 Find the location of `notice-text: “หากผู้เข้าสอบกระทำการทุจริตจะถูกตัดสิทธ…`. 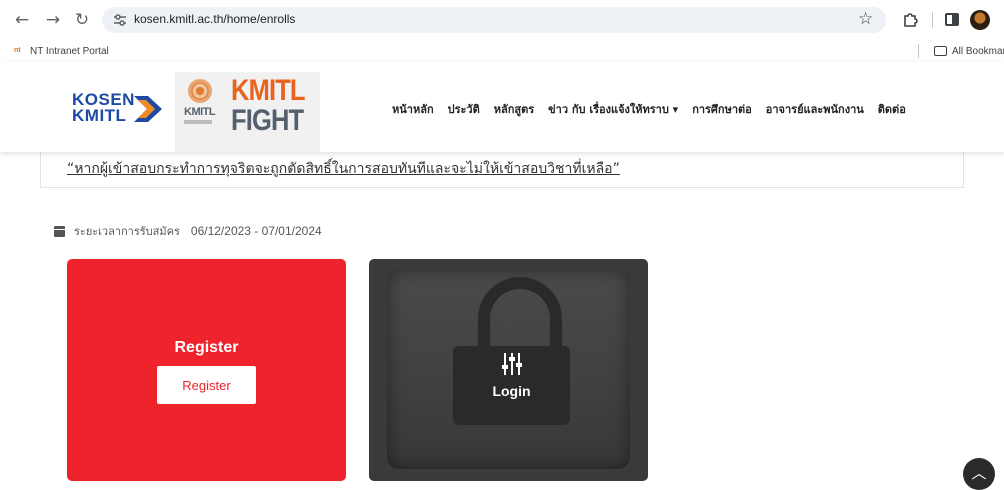

notice-text: “หากผู้เข้าสอบกระทำการทุจริตจะถูกตัดสิทธ… is located at coordinates (343, 169).